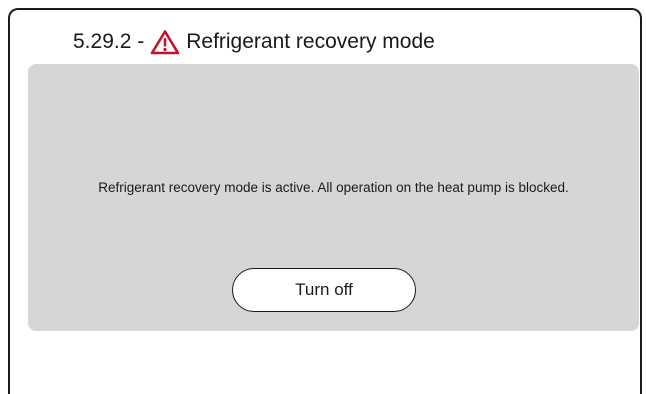 The image size is (646, 394). I want to click on warning-triangle-icon, so click(165, 42).